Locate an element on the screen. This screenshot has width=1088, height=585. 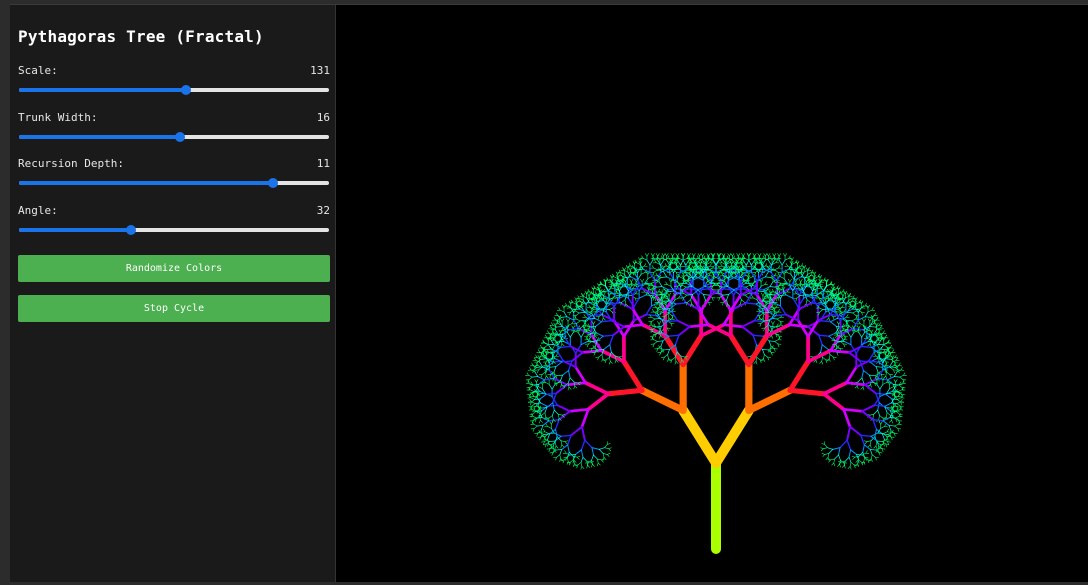
recursion-depth-slider is located at coordinates (174, 183).